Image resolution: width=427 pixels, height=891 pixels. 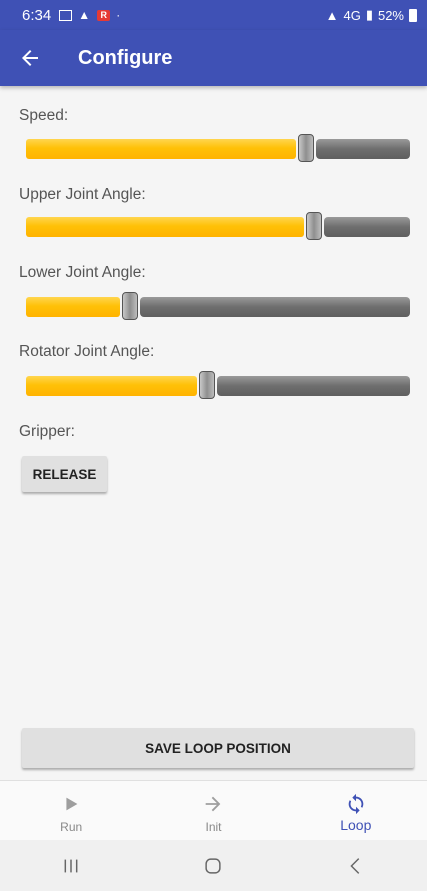 What do you see at coordinates (356, 825) in the screenshot?
I see `nav-label-loop: Loop` at bounding box center [356, 825].